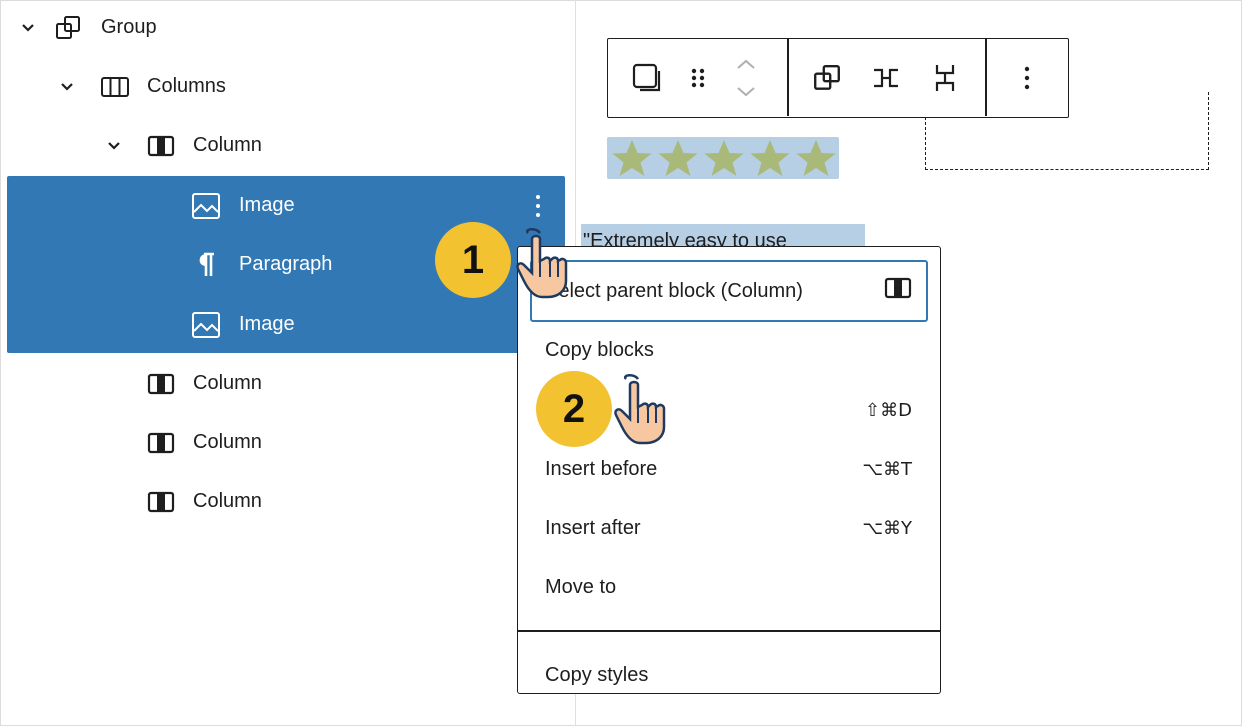 This screenshot has width=1242, height=726. What do you see at coordinates (129, 27) in the screenshot?
I see `list-item-label: Group` at bounding box center [129, 27].